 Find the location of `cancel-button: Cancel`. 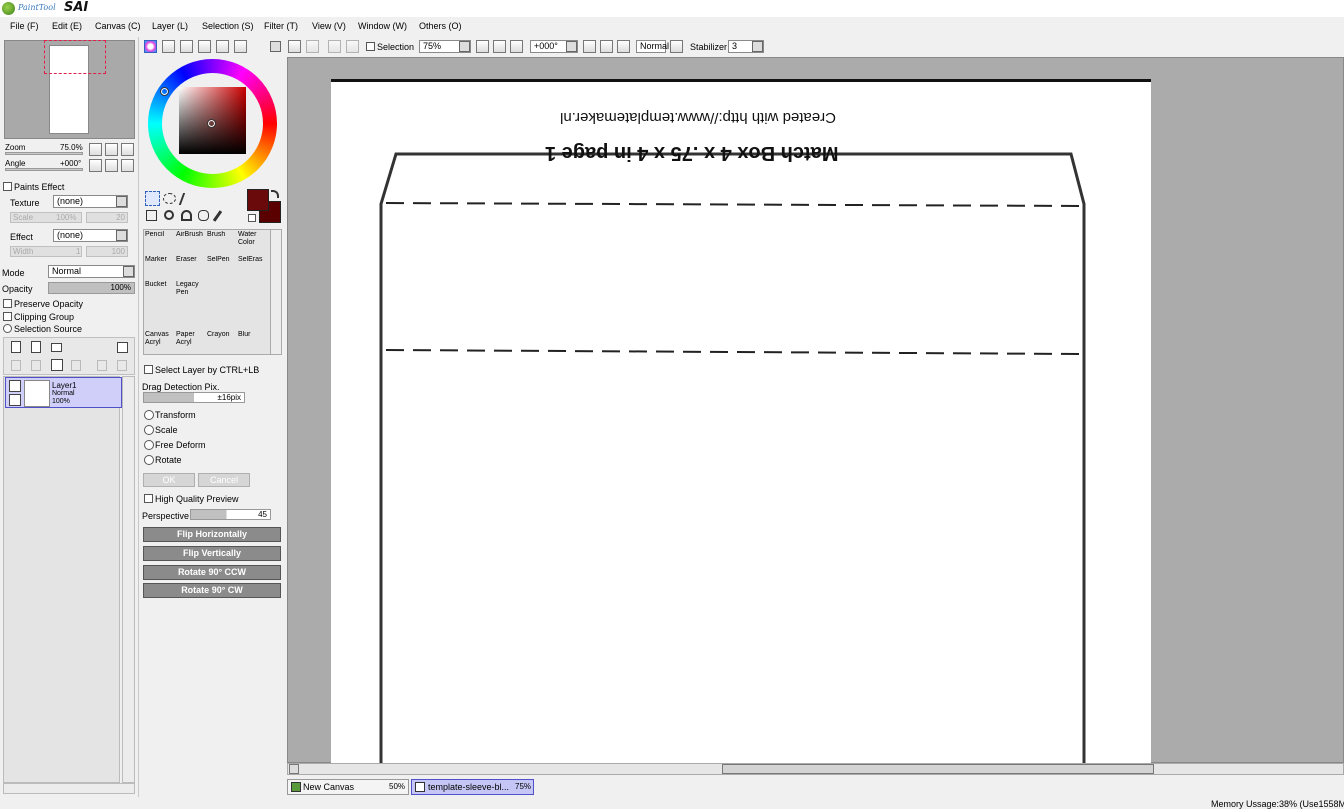

cancel-button: Cancel is located at coordinates (224, 480).